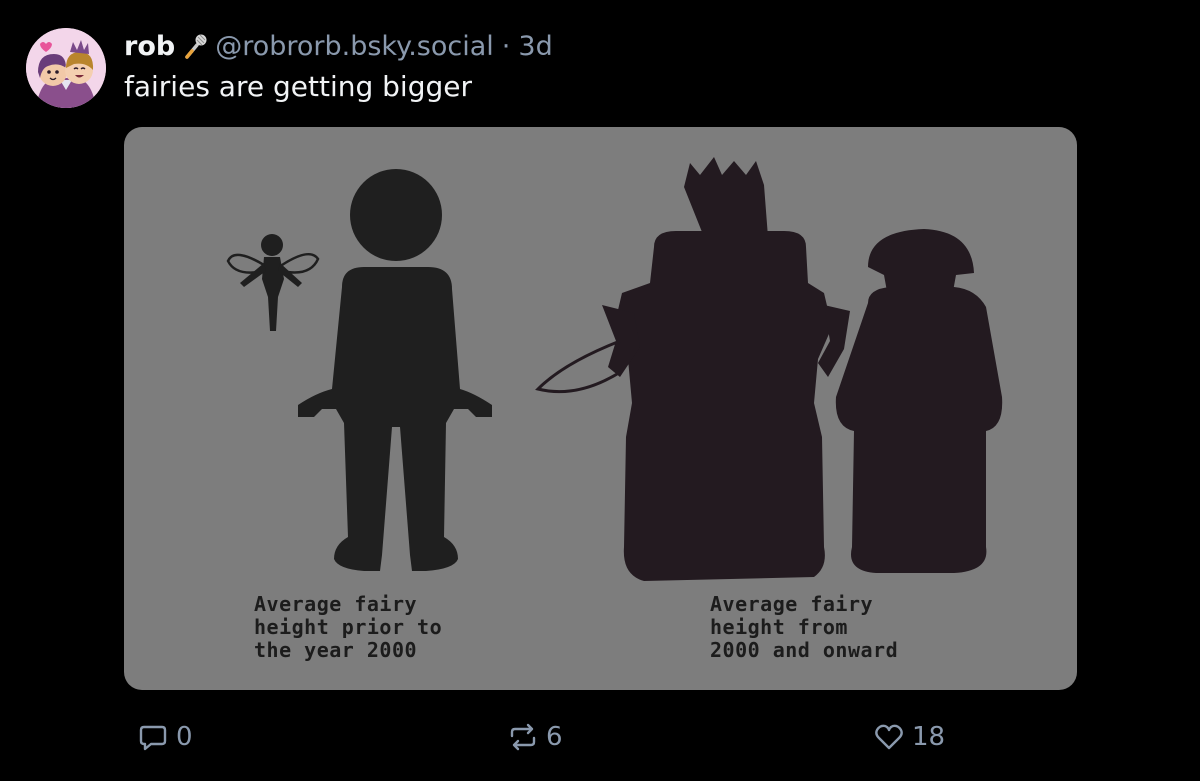 The image size is (1200, 781). I want to click on post-actions: 0 6 18, so click(600, 742).